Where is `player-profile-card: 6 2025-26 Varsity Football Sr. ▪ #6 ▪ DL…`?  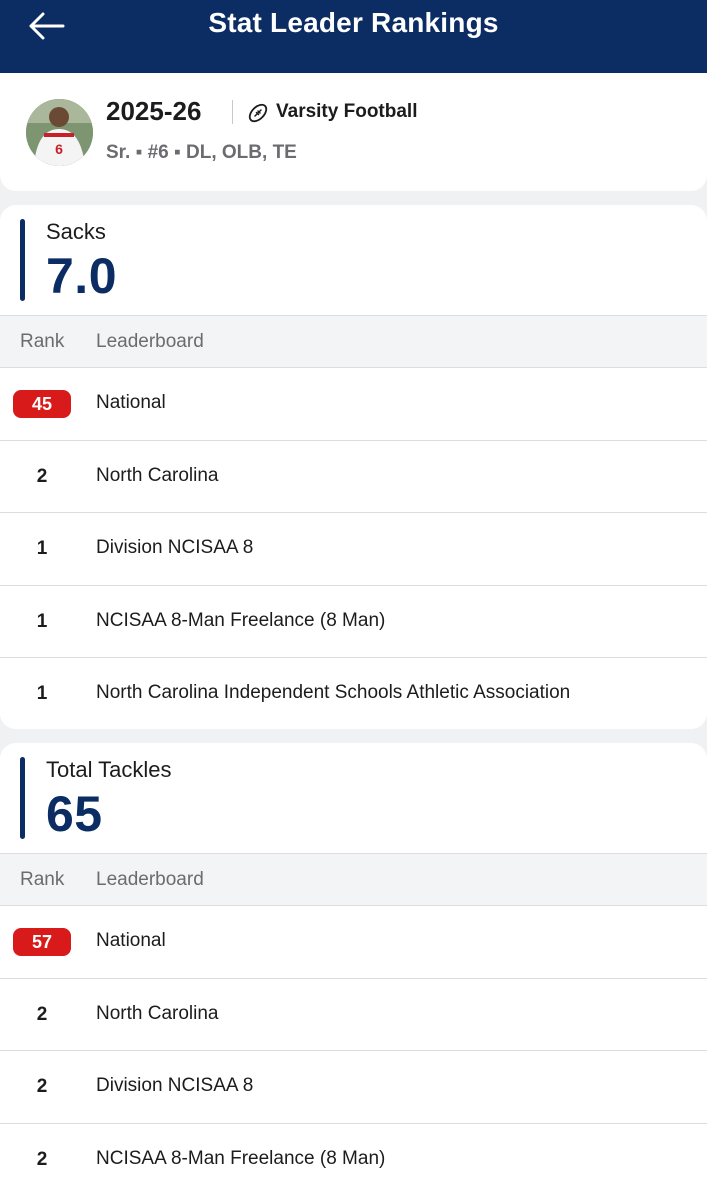 player-profile-card: 6 2025-26 Varsity Football Sr. ▪ #6 ▪ DL… is located at coordinates (353, 132).